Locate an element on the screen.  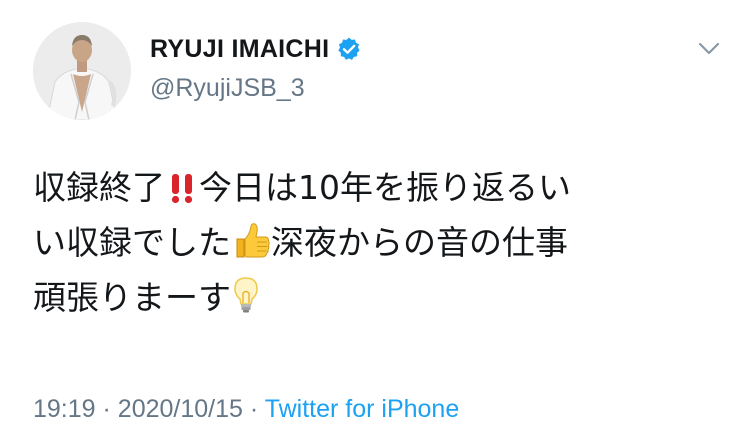
avatar-image is located at coordinates (82, 71).